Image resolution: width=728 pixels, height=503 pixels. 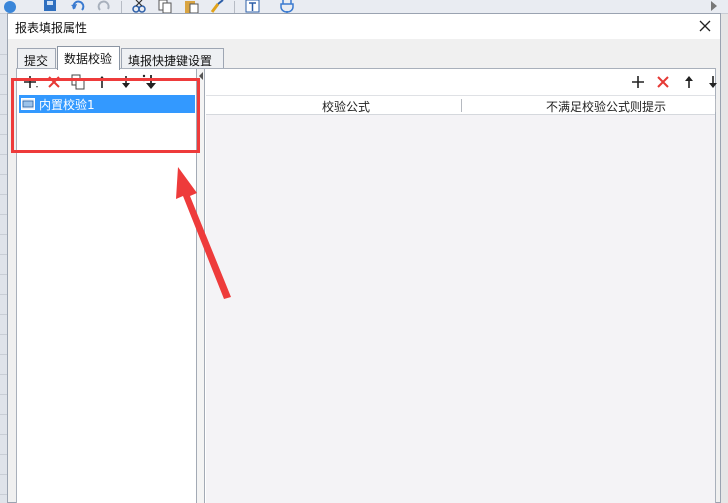 What do you see at coordinates (461, 82) in the screenshot?
I see `right-toolbar` at bounding box center [461, 82].